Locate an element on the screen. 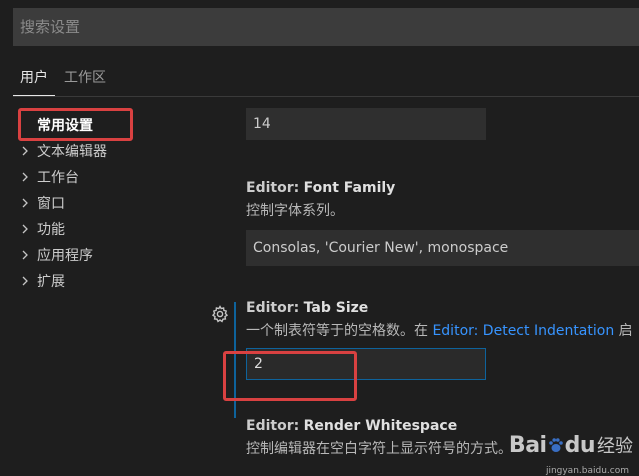 Image resolution: width=639 pixels, height=476 pixels. watermark-url: jingyan.baidu.com is located at coordinates (587, 471).